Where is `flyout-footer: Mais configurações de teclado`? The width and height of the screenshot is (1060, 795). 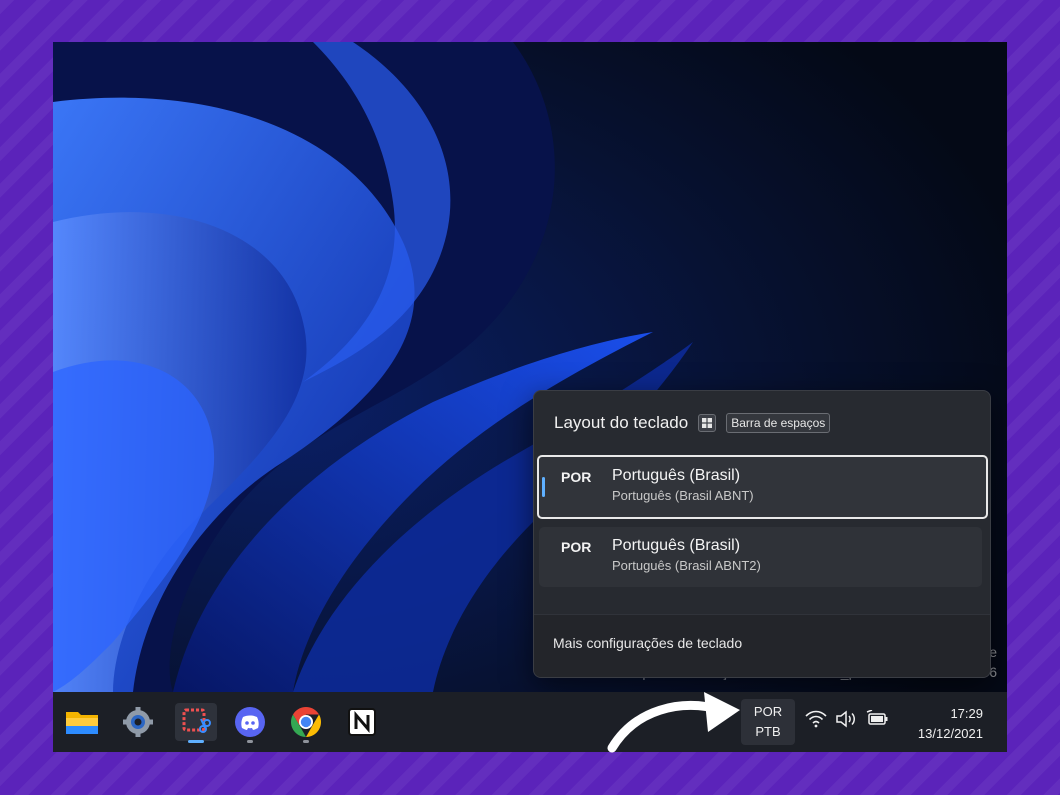
flyout-footer: Mais configurações de teclado is located at coordinates (762, 645).